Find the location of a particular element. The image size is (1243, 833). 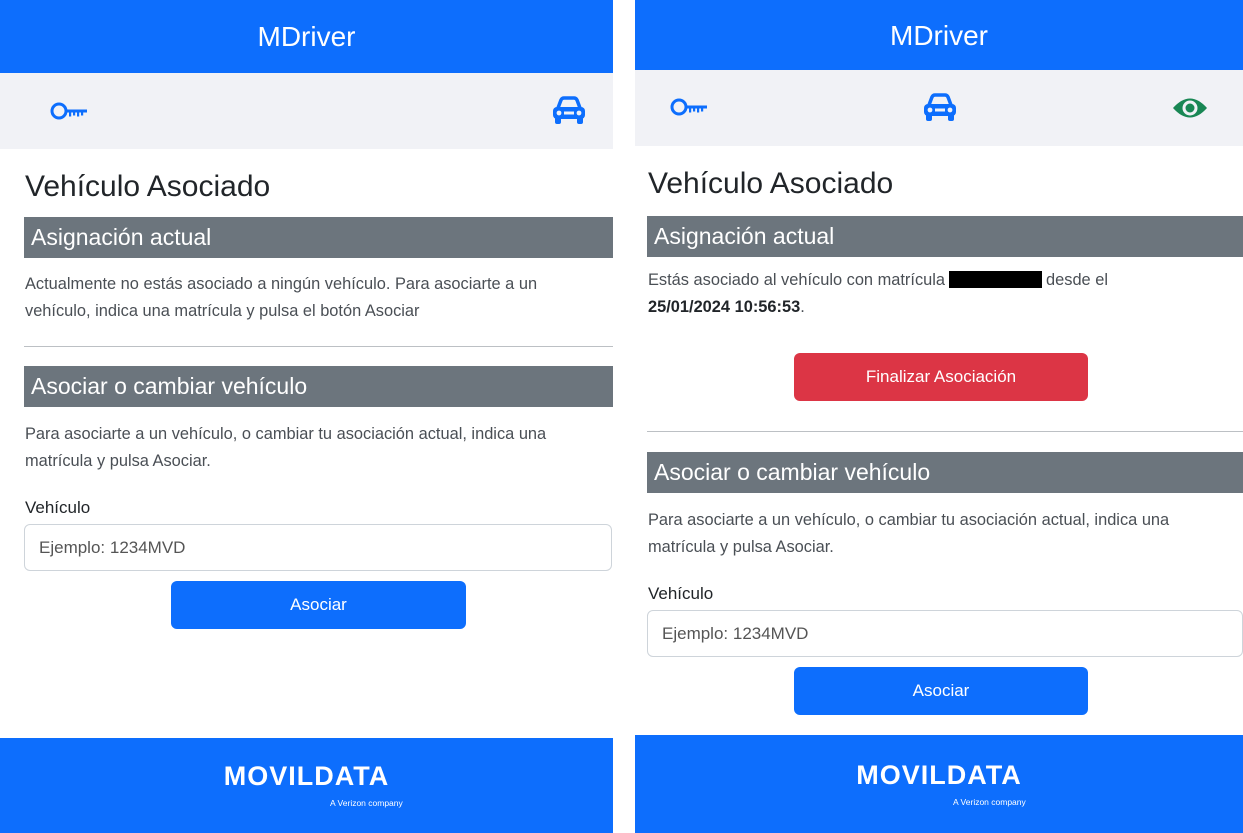

eye-icon is located at coordinates (1190, 110).